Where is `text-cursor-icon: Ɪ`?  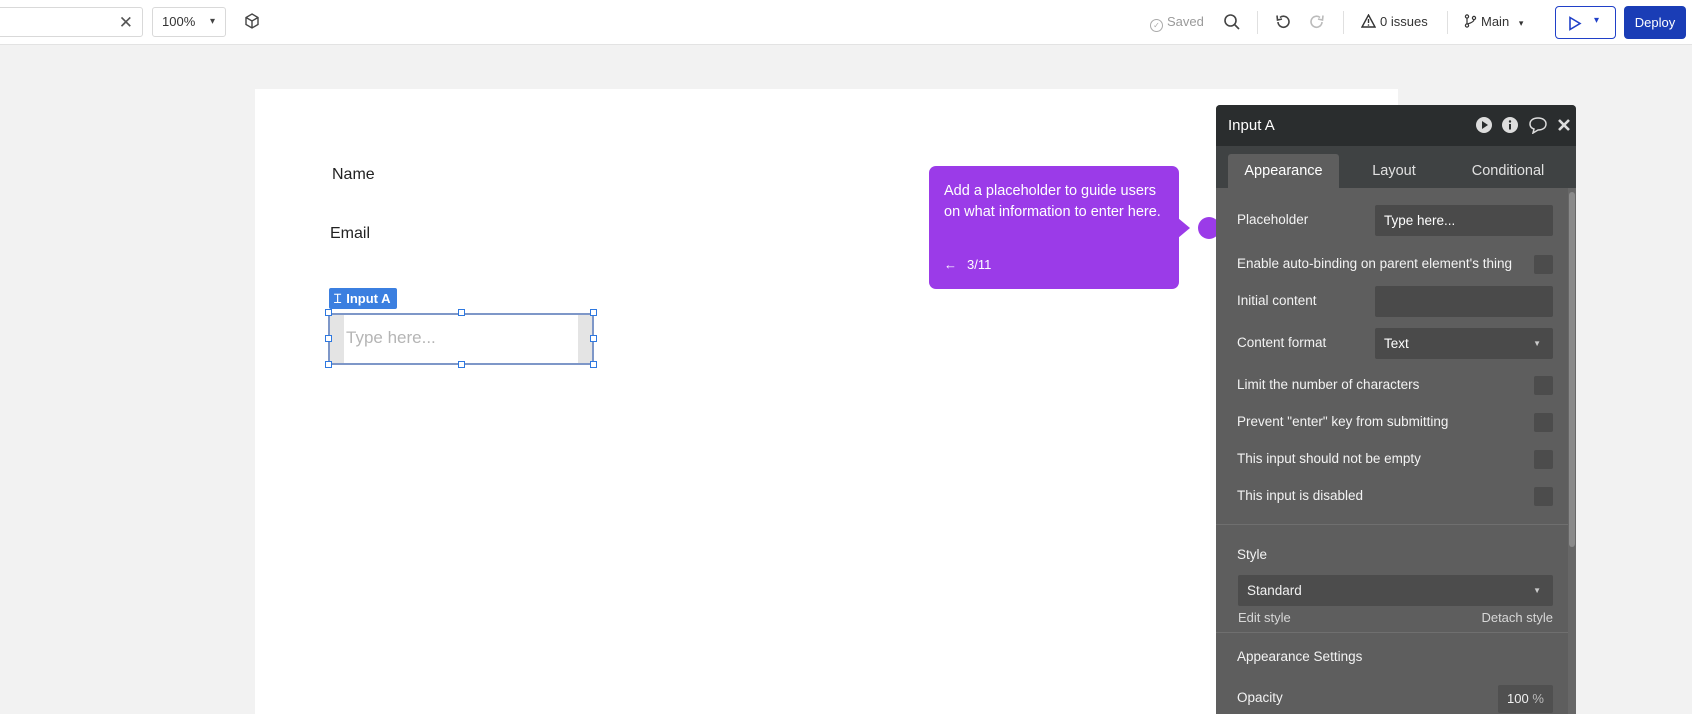
text-cursor-icon: Ɪ is located at coordinates (338, 298).